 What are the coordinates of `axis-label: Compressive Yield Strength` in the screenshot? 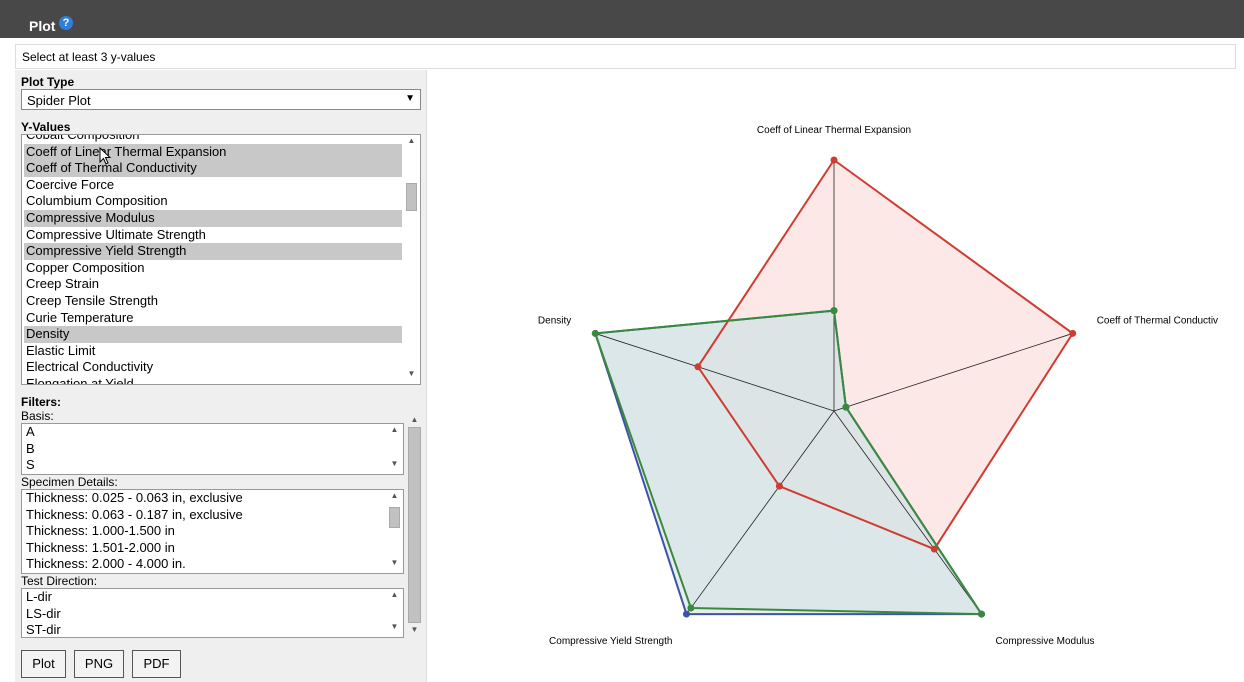 It's located at (610, 641).